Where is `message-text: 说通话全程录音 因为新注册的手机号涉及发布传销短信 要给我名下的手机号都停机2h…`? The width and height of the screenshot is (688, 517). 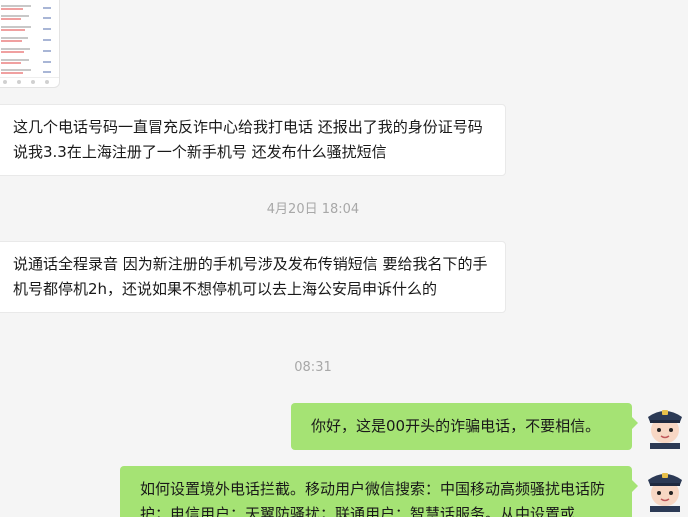 message-text: 说通话全程录音 因为新注册的手机号涉及发布传销短信 要给我名下的手机号都停机2h… is located at coordinates (250, 276).